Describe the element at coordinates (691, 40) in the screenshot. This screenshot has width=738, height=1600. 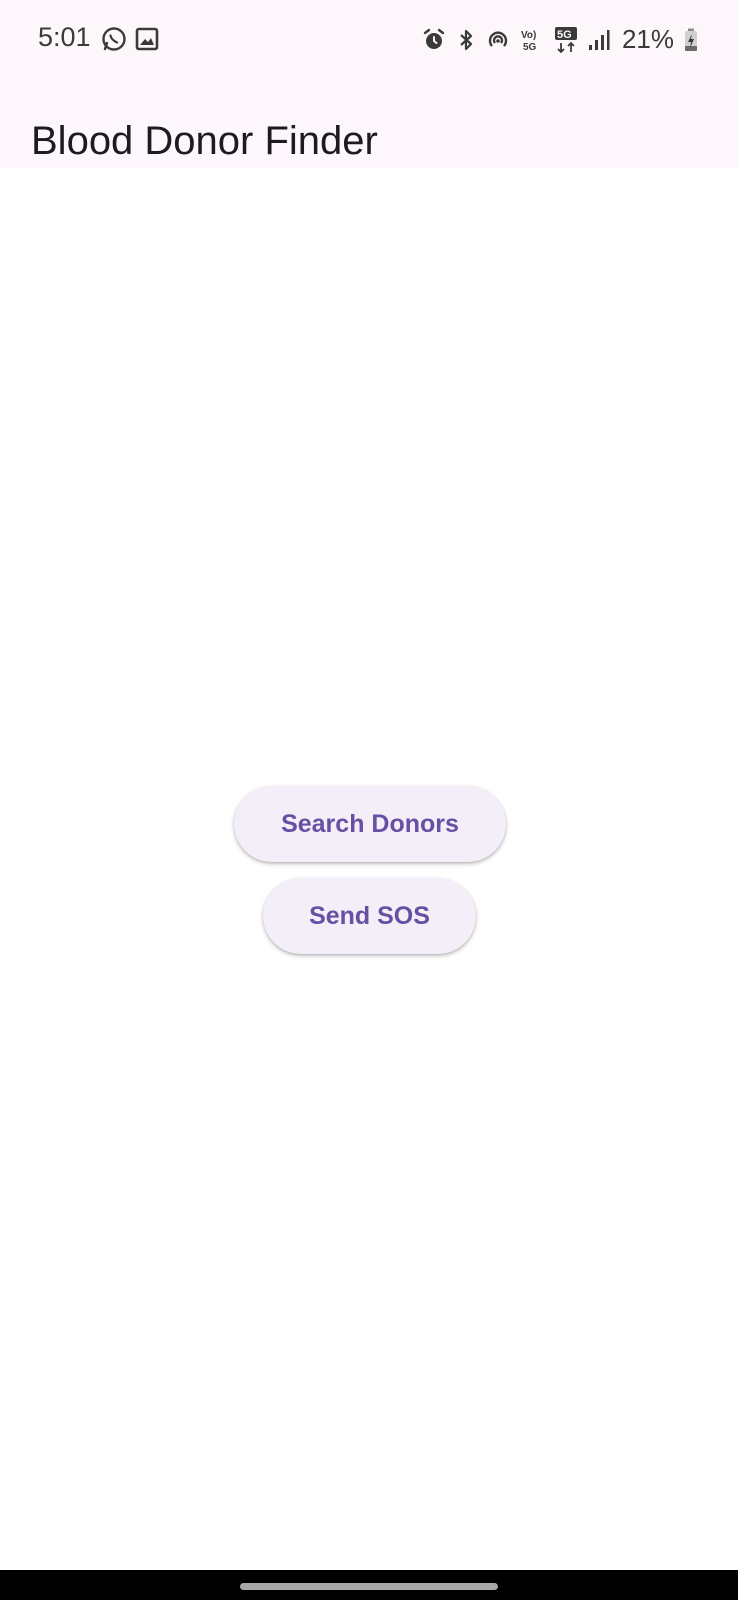
I see `battery-charging-icon` at that location.